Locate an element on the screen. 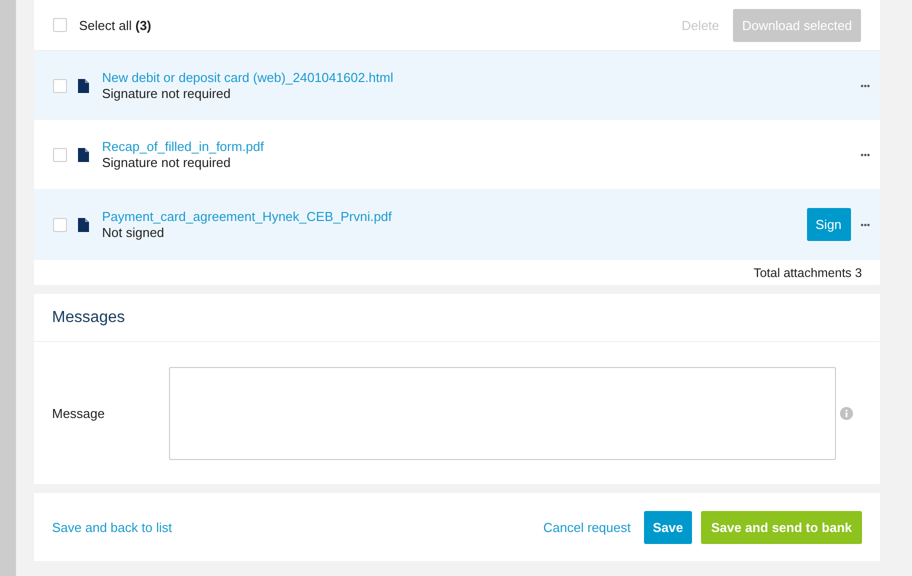 Image resolution: width=912 pixels, height=576 pixels. file-link: New debit or deposit card (web)_2401041602.html is located at coordinates (248, 78).